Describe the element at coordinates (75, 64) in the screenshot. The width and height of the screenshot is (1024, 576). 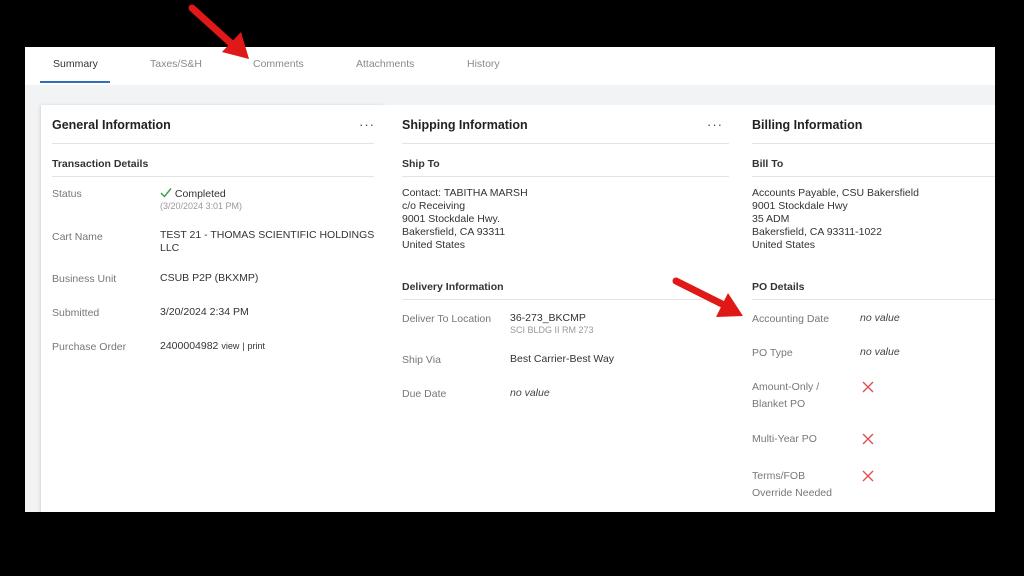
I see `tab-summary: Summary` at that location.